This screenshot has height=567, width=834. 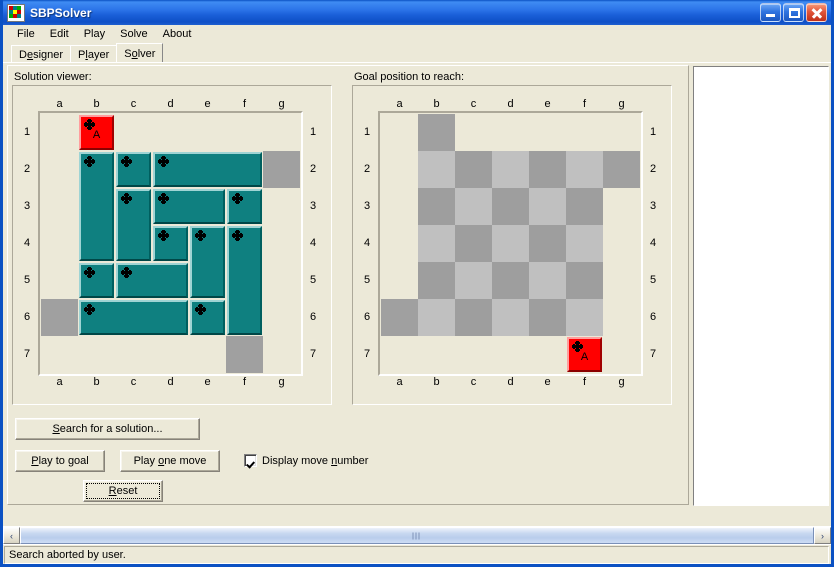 I want to click on scroll-right-arrow-icon: ›, so click(x=822, y=535).